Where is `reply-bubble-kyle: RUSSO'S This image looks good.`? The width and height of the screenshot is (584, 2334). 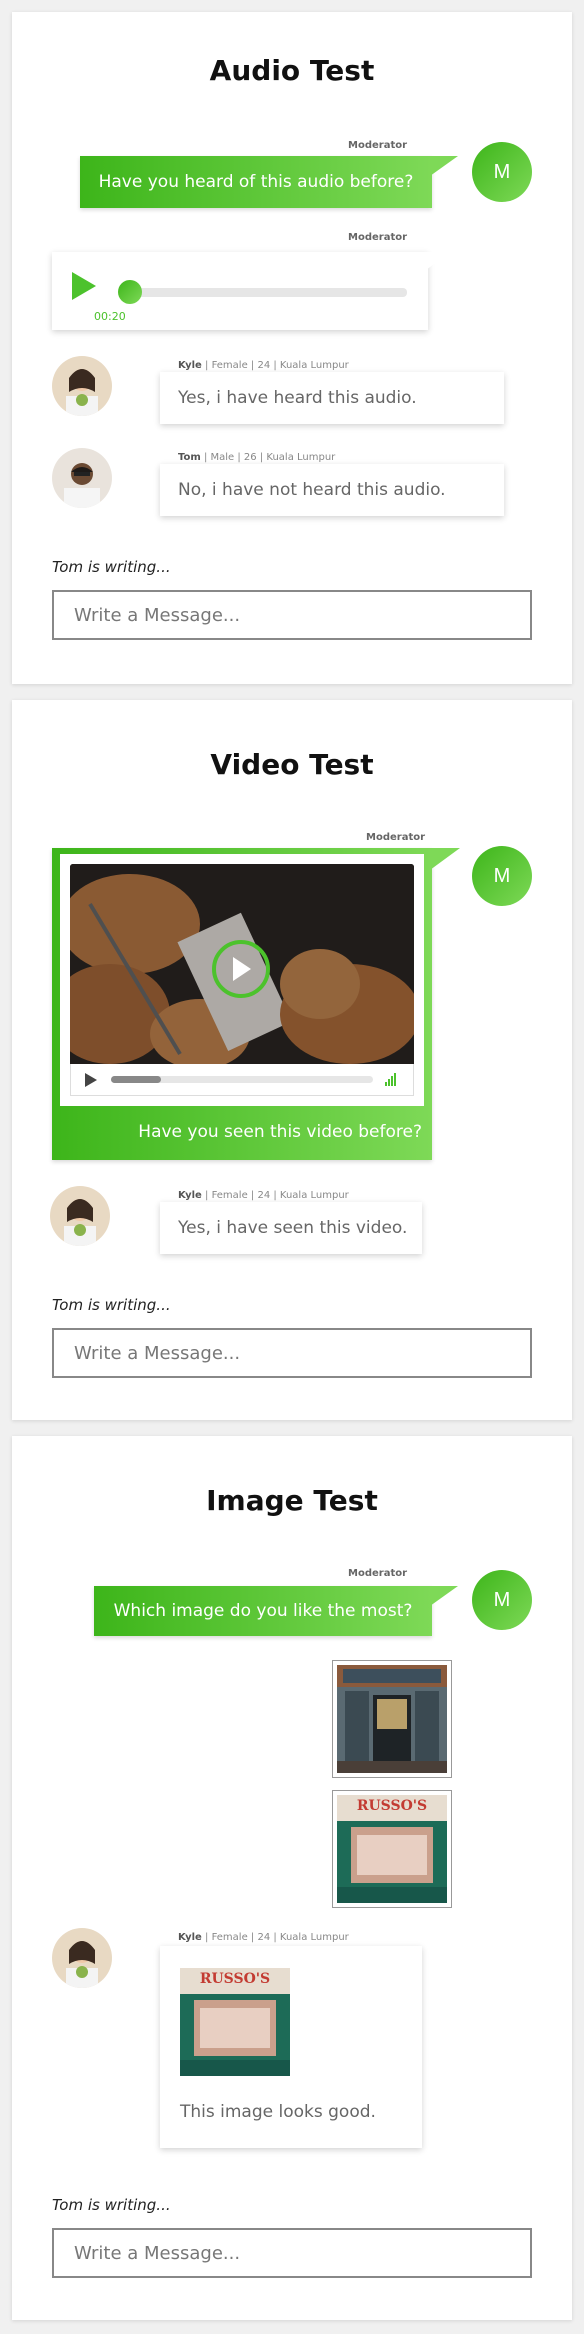
reply-bubble-kyle: RUSSO'S This image looks good. is located at coordinates (291, 2047).